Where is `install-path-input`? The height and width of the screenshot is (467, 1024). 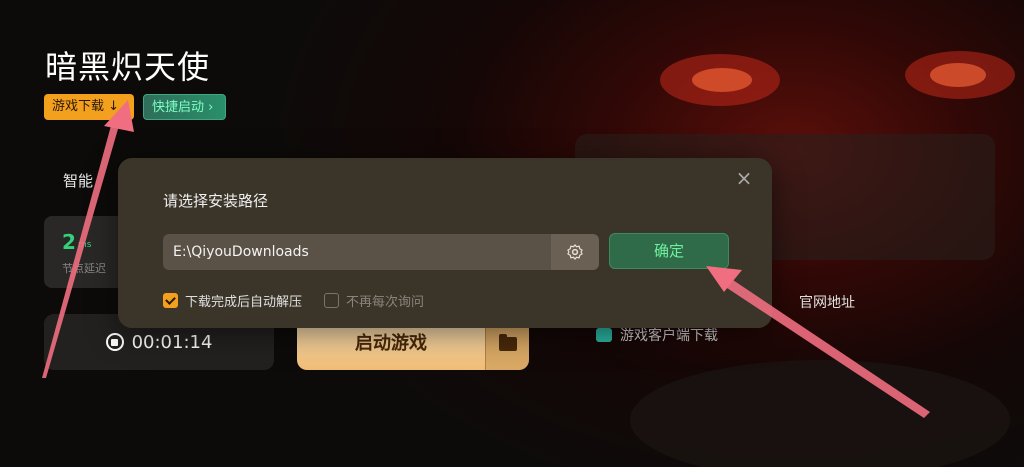
install-path-input is located at coordinates (357, 252).